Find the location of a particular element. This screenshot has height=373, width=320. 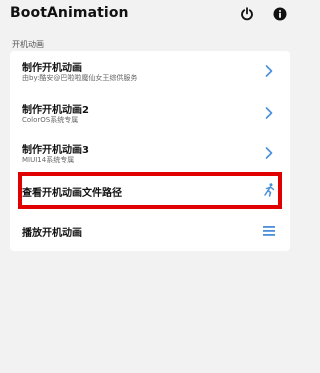

top-app-bar: BootAnimation is located at coordinates (150, 14).